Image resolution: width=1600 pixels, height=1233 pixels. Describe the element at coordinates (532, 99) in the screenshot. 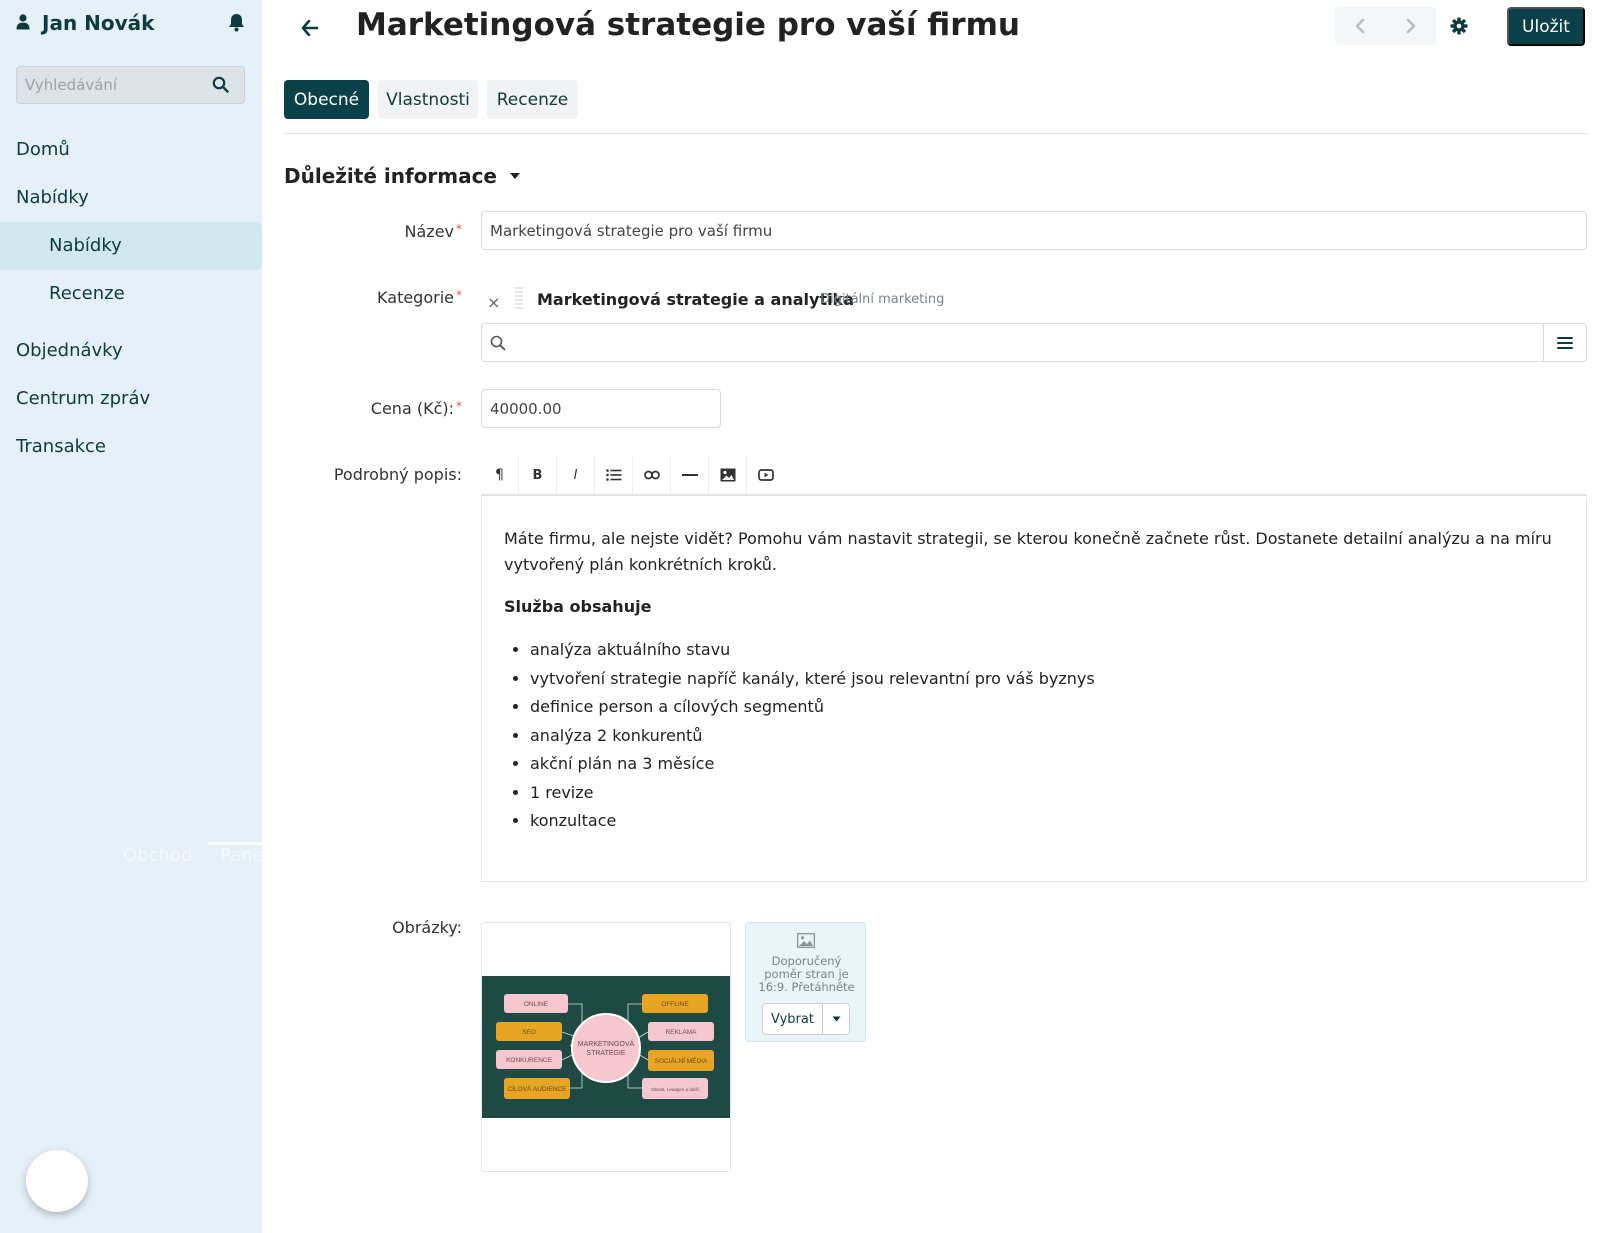

I see `tab-reviews: Recenze` at that location.